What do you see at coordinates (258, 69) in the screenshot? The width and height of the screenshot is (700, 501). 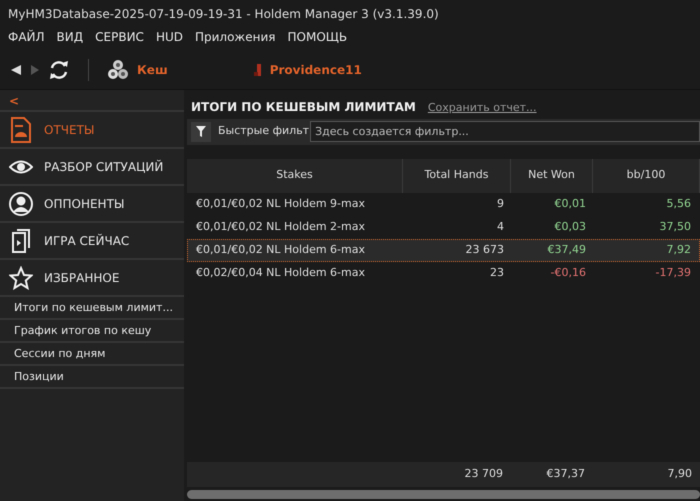 I see `player-icon` at bounding box center [258, 69].